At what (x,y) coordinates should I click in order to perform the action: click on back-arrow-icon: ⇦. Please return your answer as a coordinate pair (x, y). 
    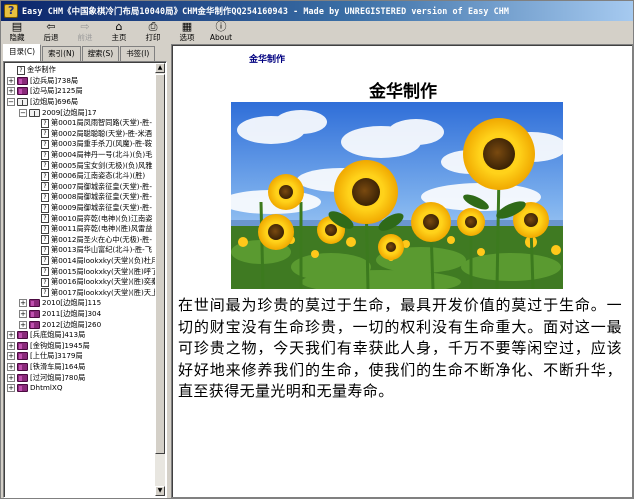
    Looking at the image, I should click on (51, 26).